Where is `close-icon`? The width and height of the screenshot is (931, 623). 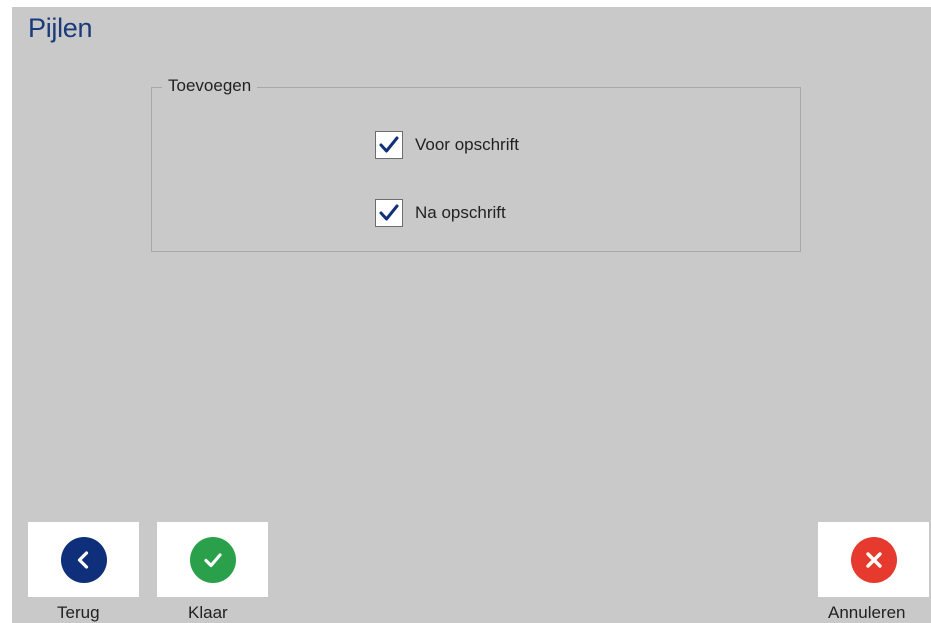
close-icon is located at coordinates (873, 559).